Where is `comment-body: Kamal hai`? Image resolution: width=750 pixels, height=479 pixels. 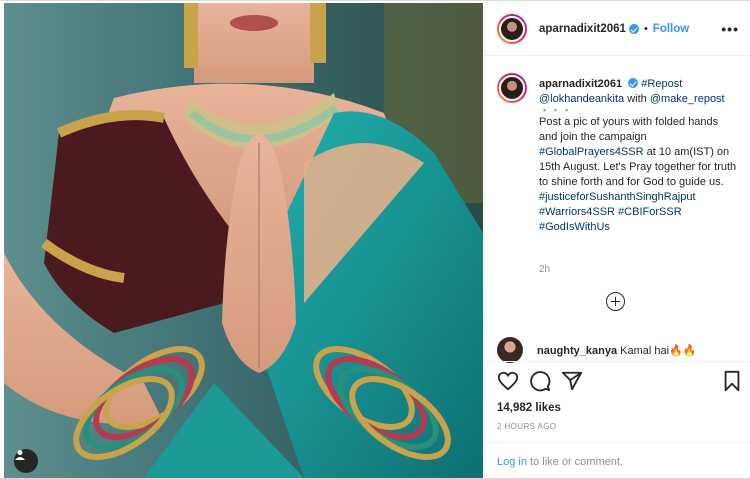 comment-body: Kamal hai is located at coordinates (645, 350).